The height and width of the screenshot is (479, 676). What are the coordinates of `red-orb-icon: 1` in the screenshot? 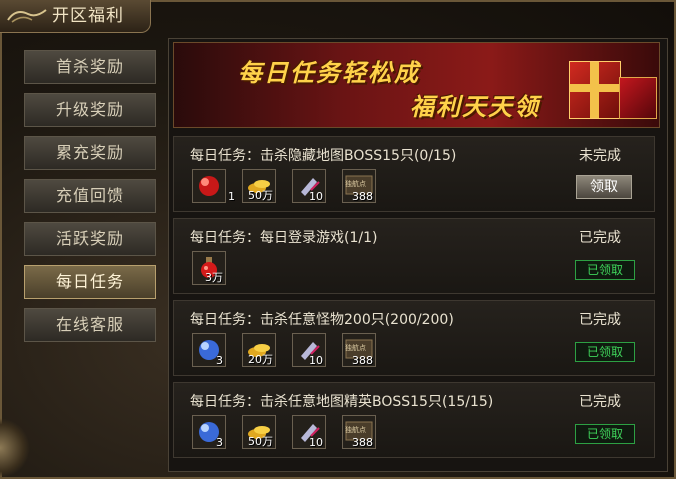 It's located at (213, 186).